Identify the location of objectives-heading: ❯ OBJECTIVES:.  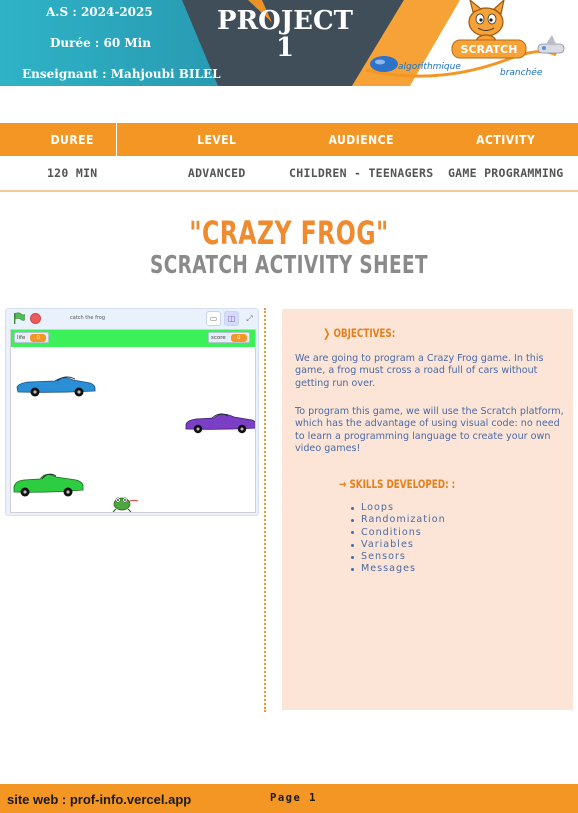
(359, 333).